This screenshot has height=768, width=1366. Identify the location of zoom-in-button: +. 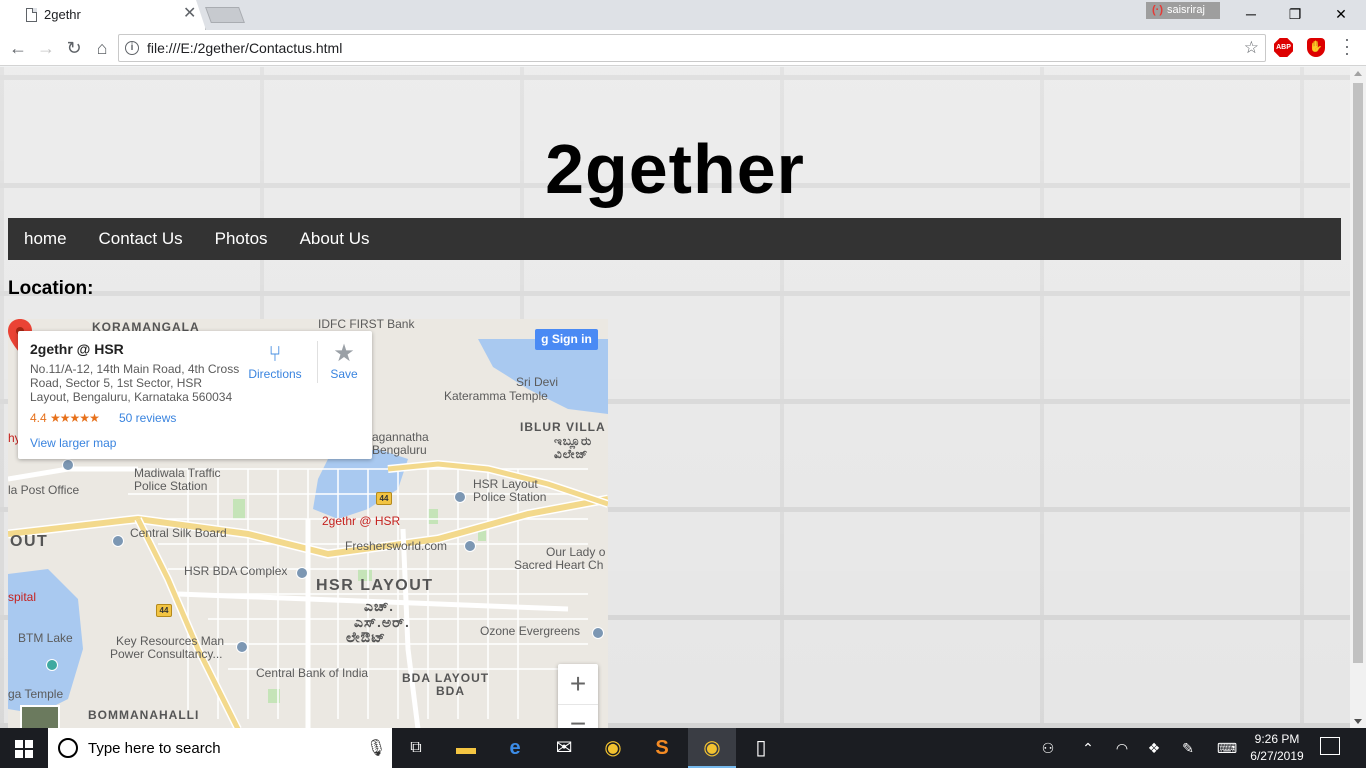
(578, 684).